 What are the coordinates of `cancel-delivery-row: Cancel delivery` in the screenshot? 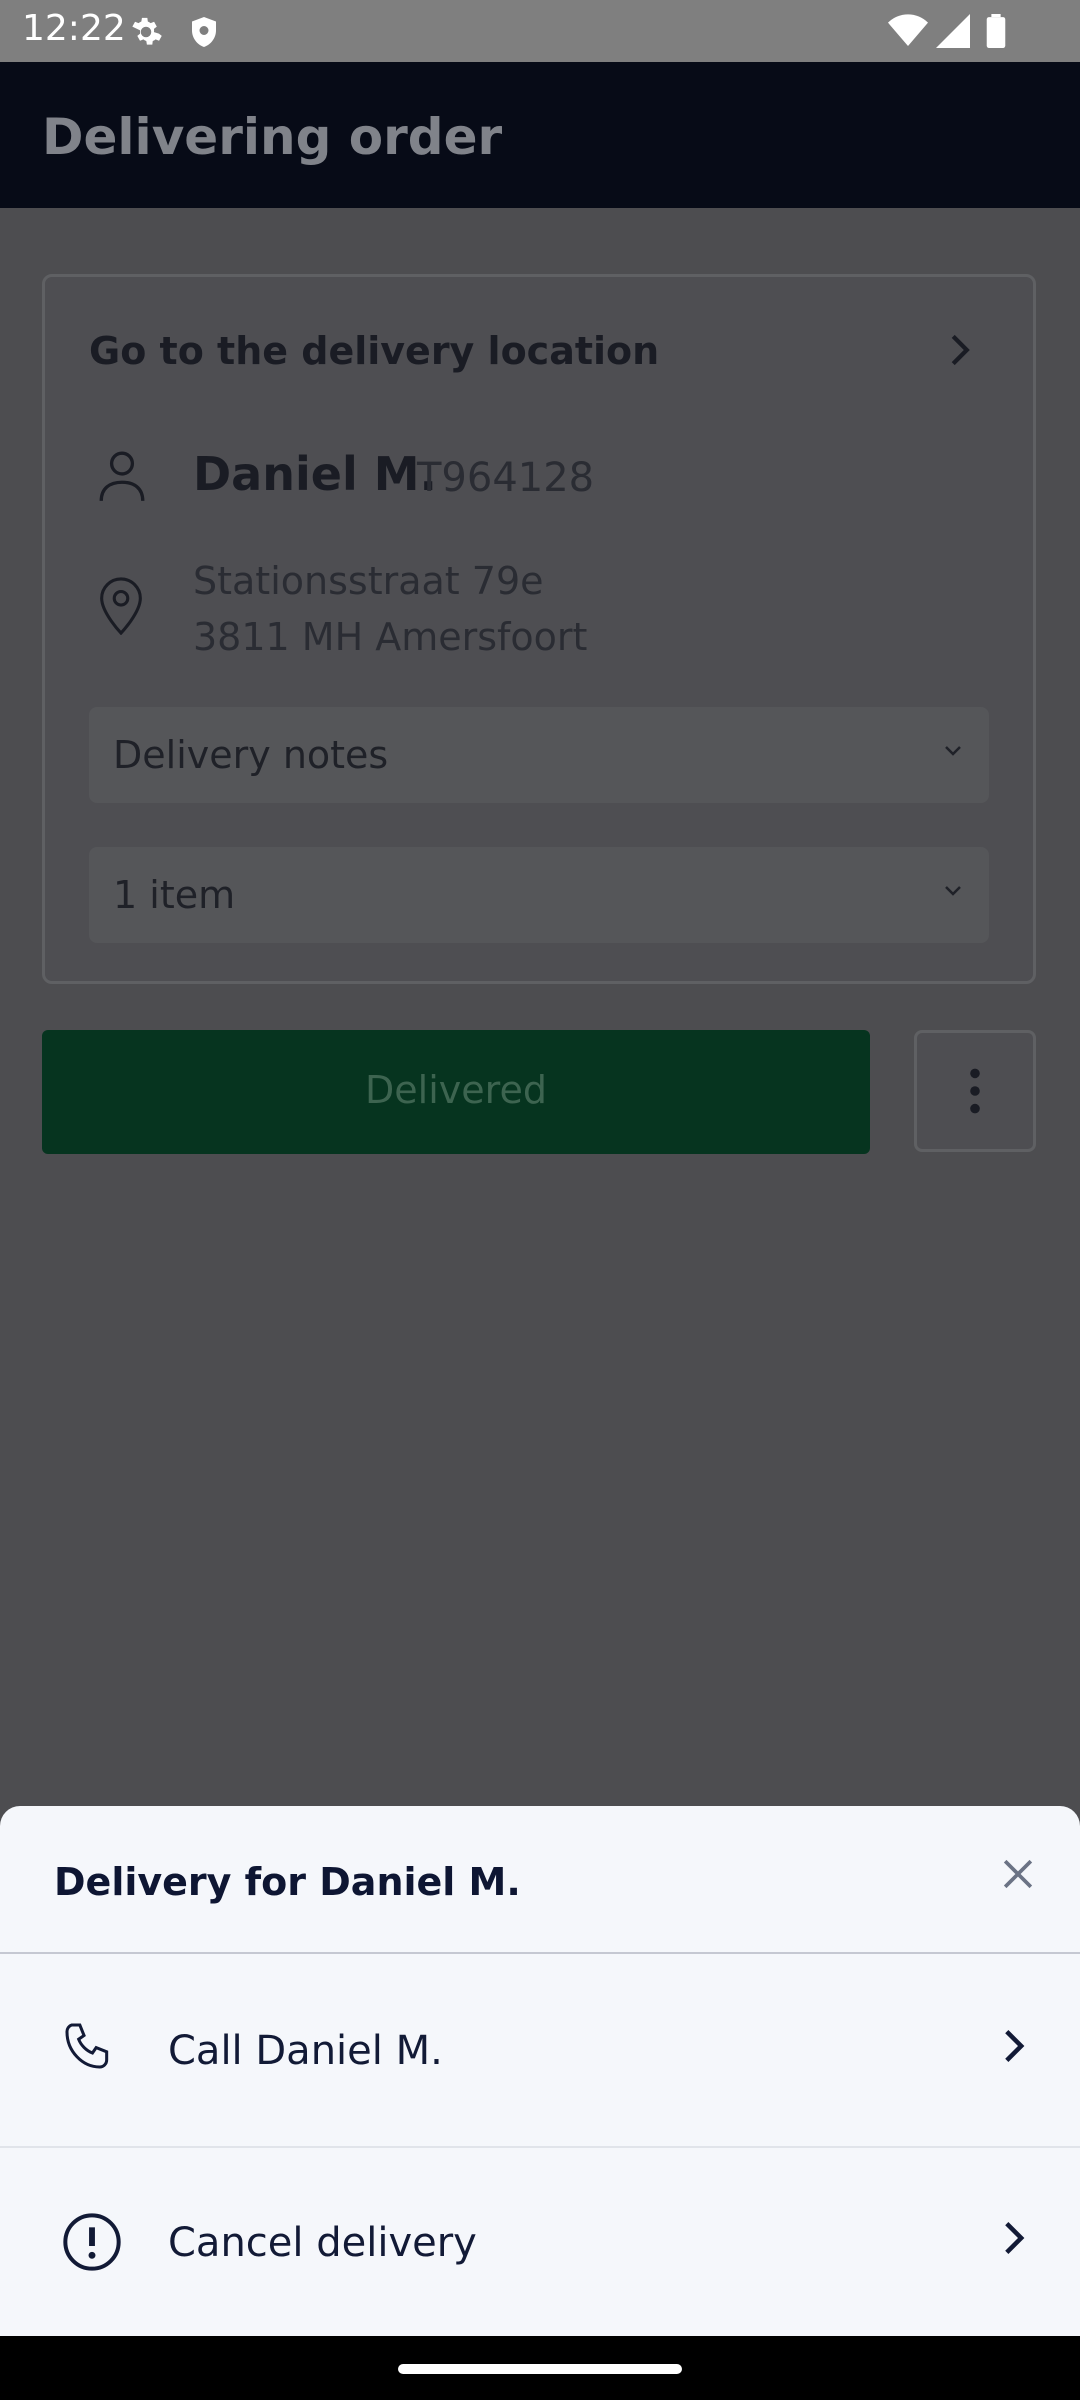 It's located at (540, 2243).